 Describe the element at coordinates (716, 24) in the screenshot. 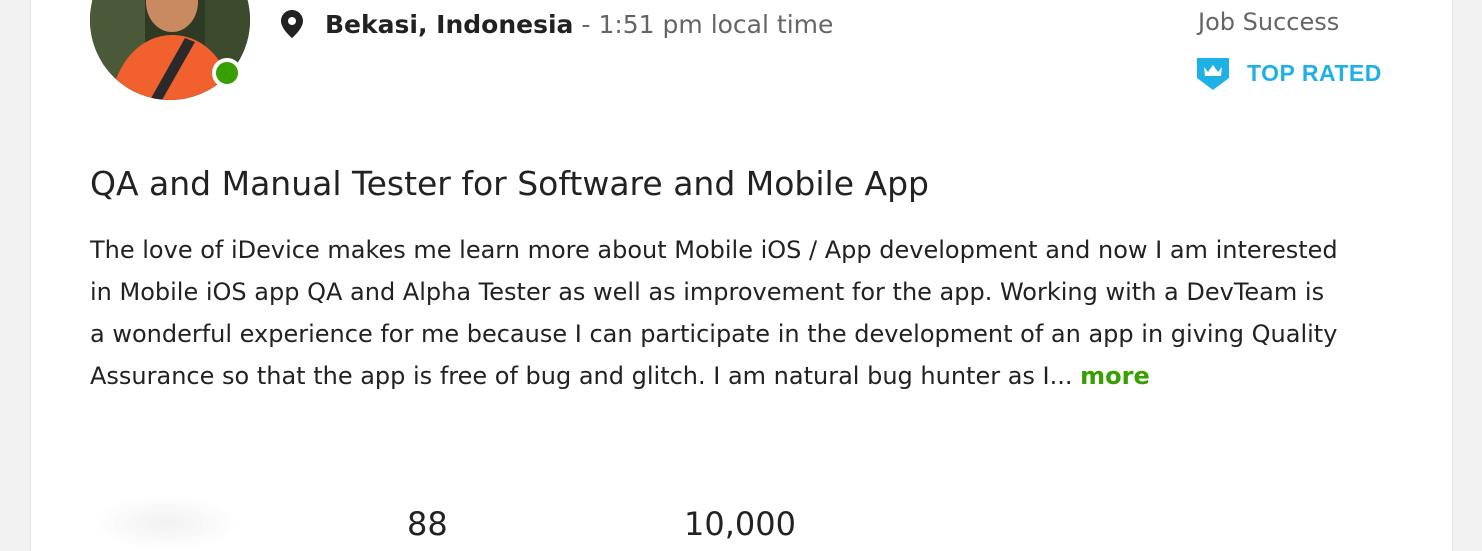

I see `local-time: 1:51 pm local time` at that location.